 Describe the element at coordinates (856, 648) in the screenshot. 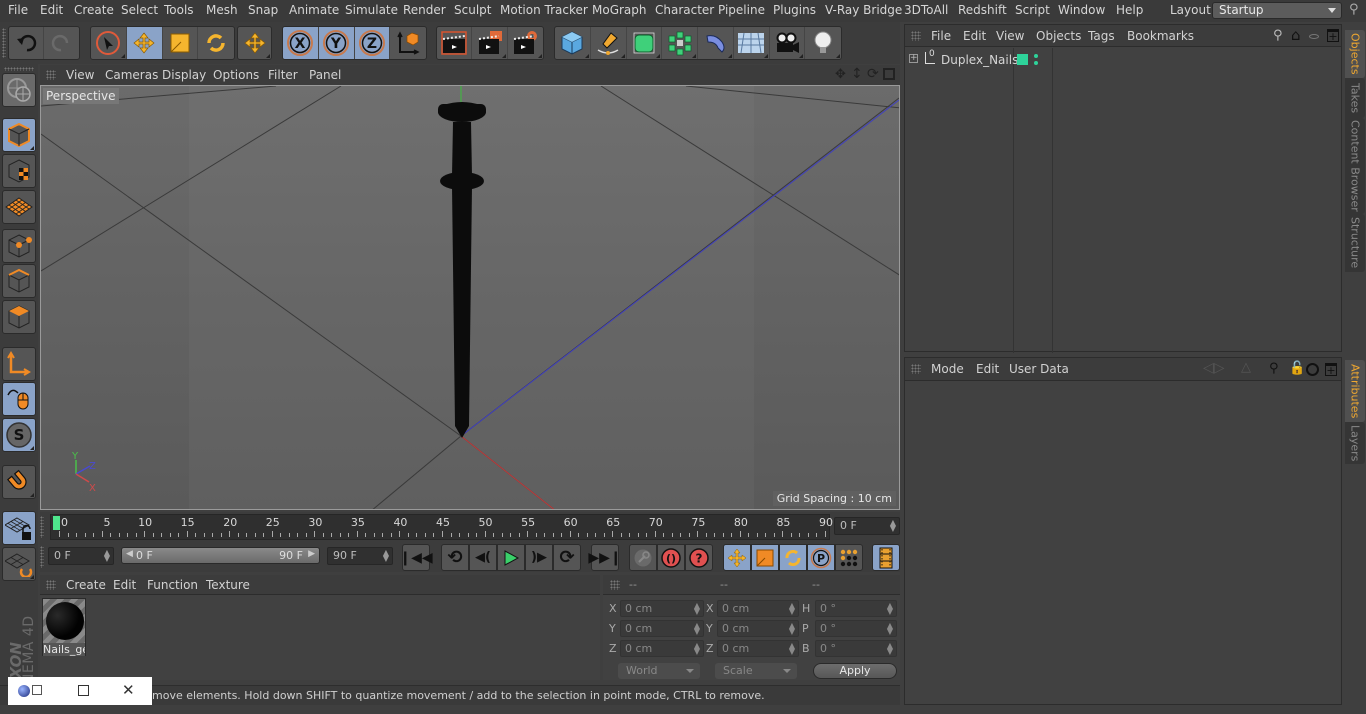

I see `rot-b-field: 0 ° ▲ ▼` at that location.